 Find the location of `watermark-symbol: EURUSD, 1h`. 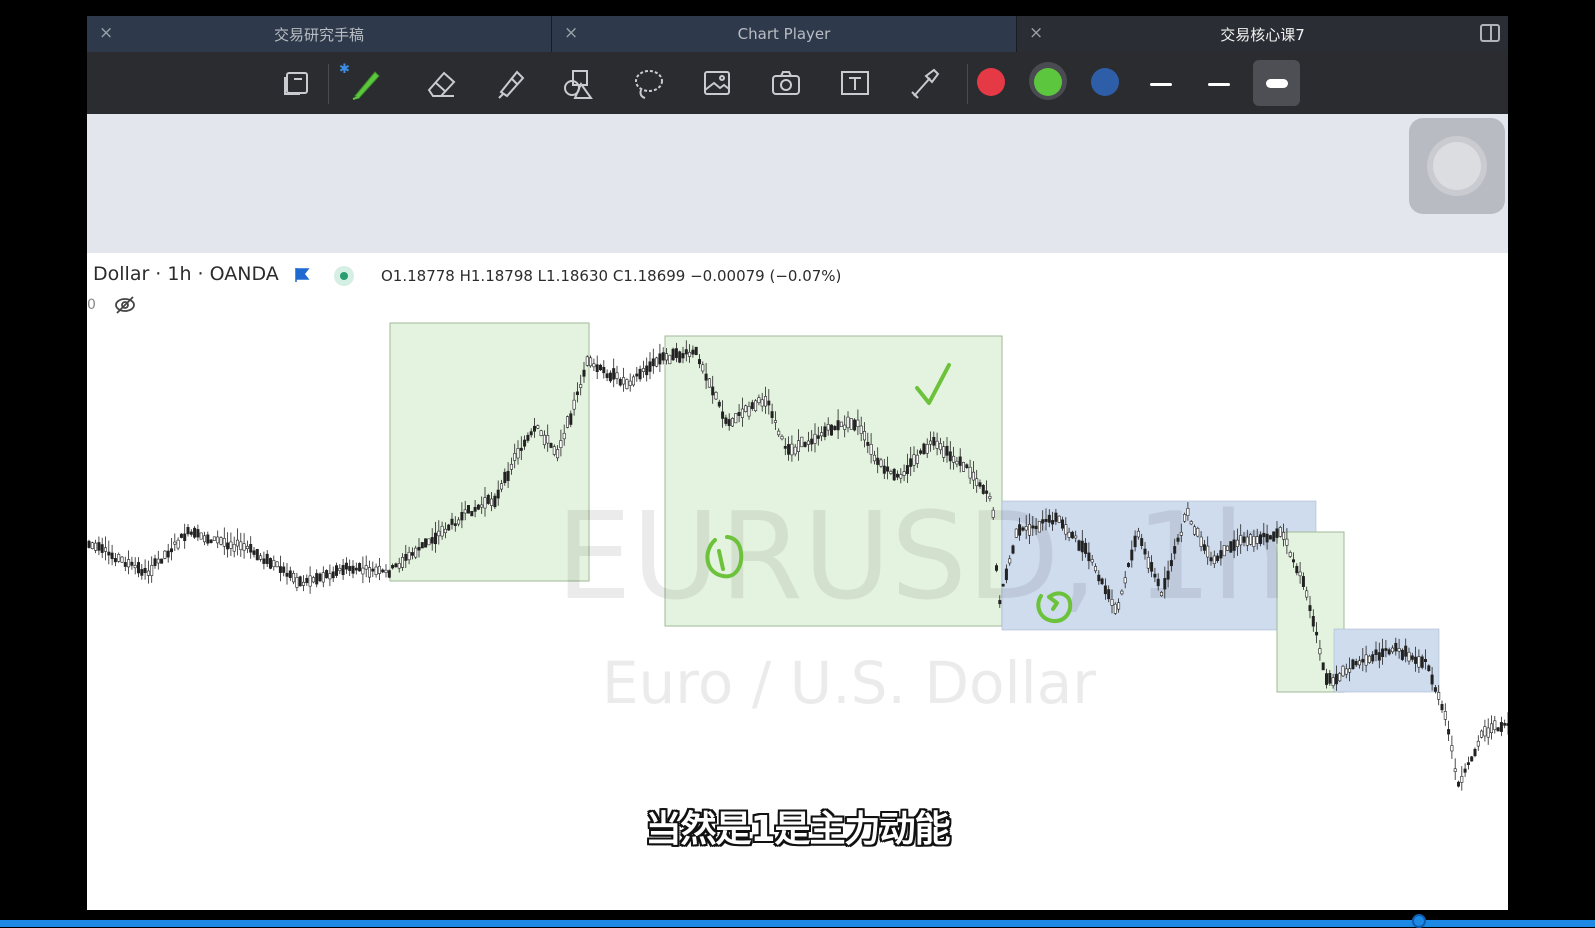

watermark-symbol: EURUSD, 1h is located at coordinates (922, 557).